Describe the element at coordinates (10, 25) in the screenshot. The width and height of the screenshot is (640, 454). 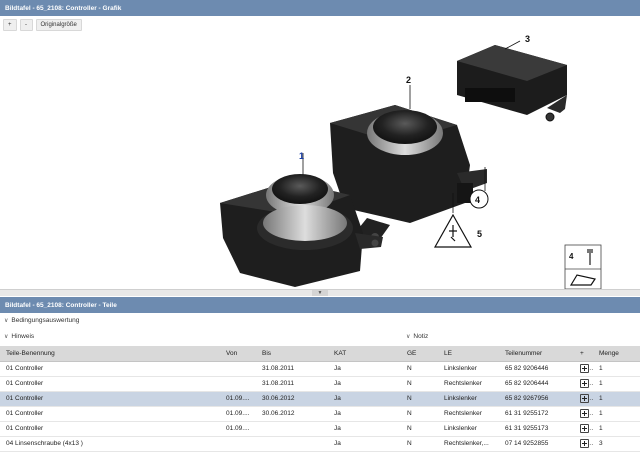
I see `zoom-in-button: +` at that location.